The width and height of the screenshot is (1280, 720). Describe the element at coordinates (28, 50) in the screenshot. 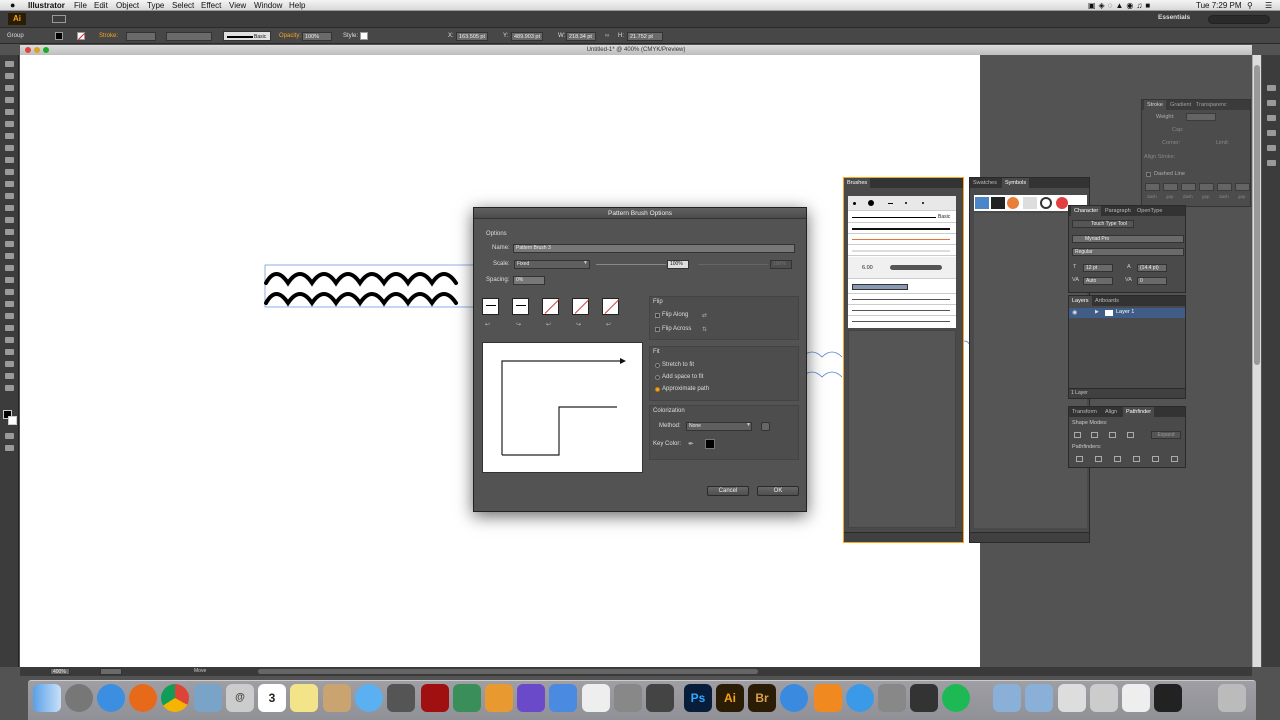

I see `close-window-button` at that location.